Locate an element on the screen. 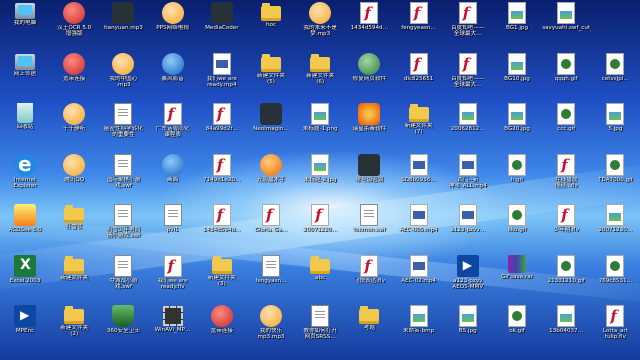  desktop-icon: pvl1 is located at coordinates (173, 226).